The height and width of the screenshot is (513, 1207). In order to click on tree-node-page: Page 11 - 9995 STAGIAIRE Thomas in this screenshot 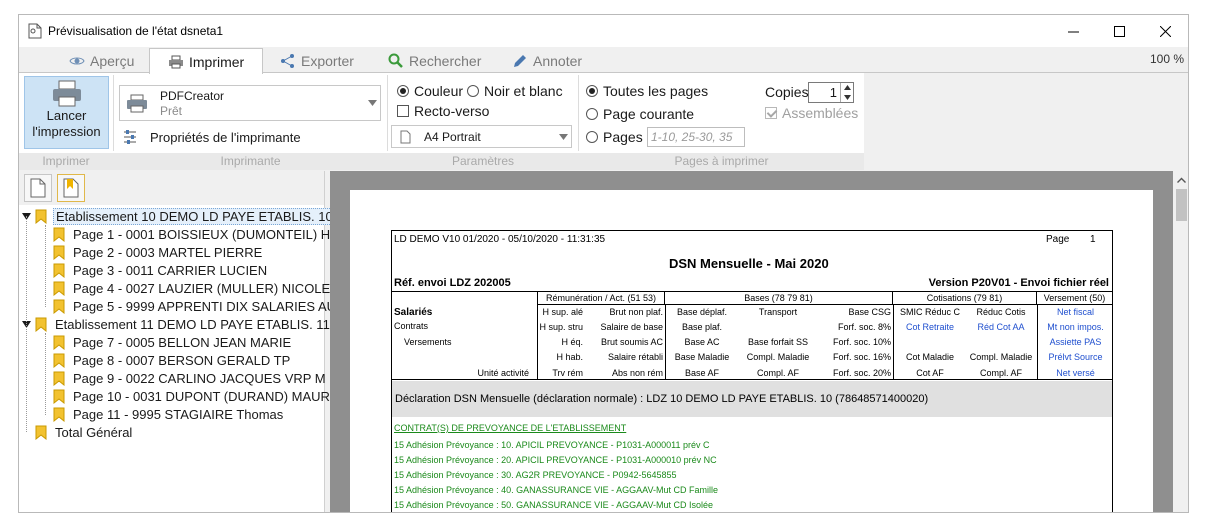, I will do `click(169, 414)`.